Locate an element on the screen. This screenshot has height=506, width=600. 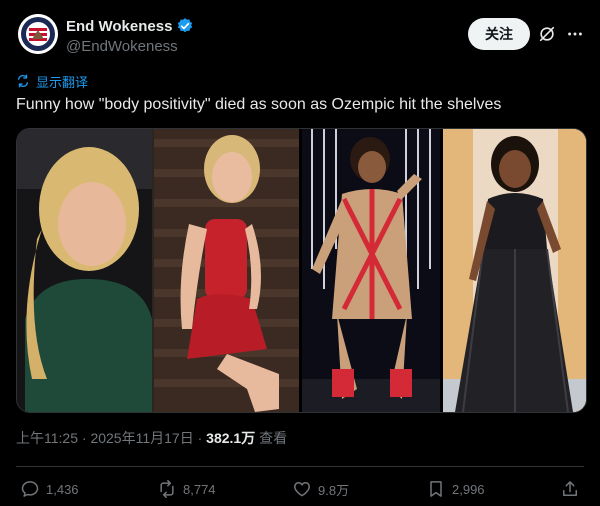
retweet-icon is located at coordinates (167, 489).